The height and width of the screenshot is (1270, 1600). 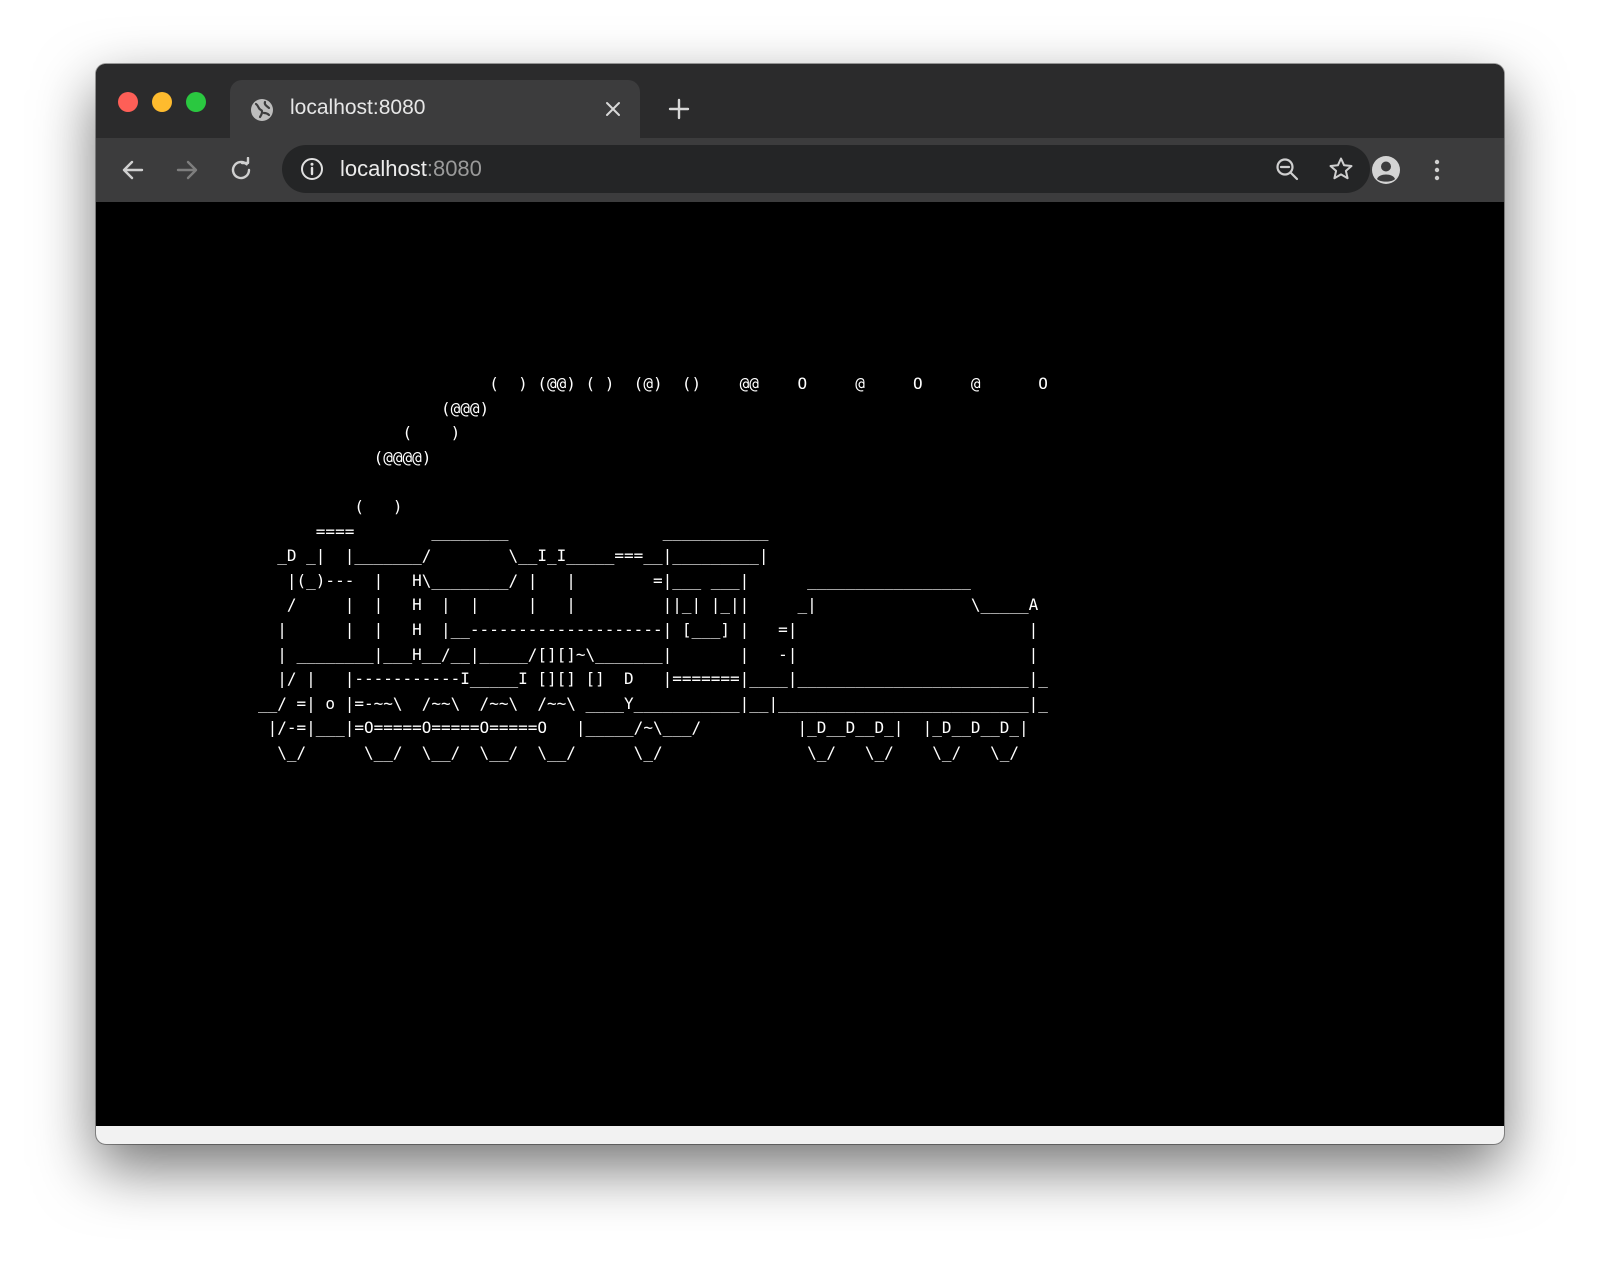 What do you see at coordinates (1437, 170) in the screenshot?
I see `kebab-menu-icon` at bounding box center [1437, 170].